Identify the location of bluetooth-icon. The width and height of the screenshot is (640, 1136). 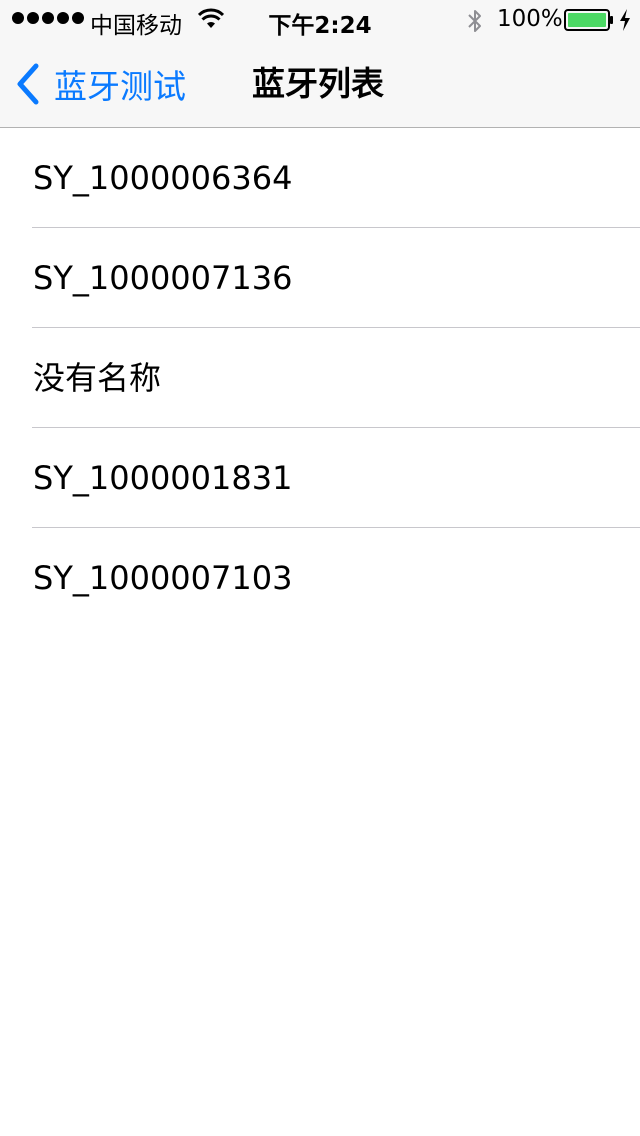
(474, 21).